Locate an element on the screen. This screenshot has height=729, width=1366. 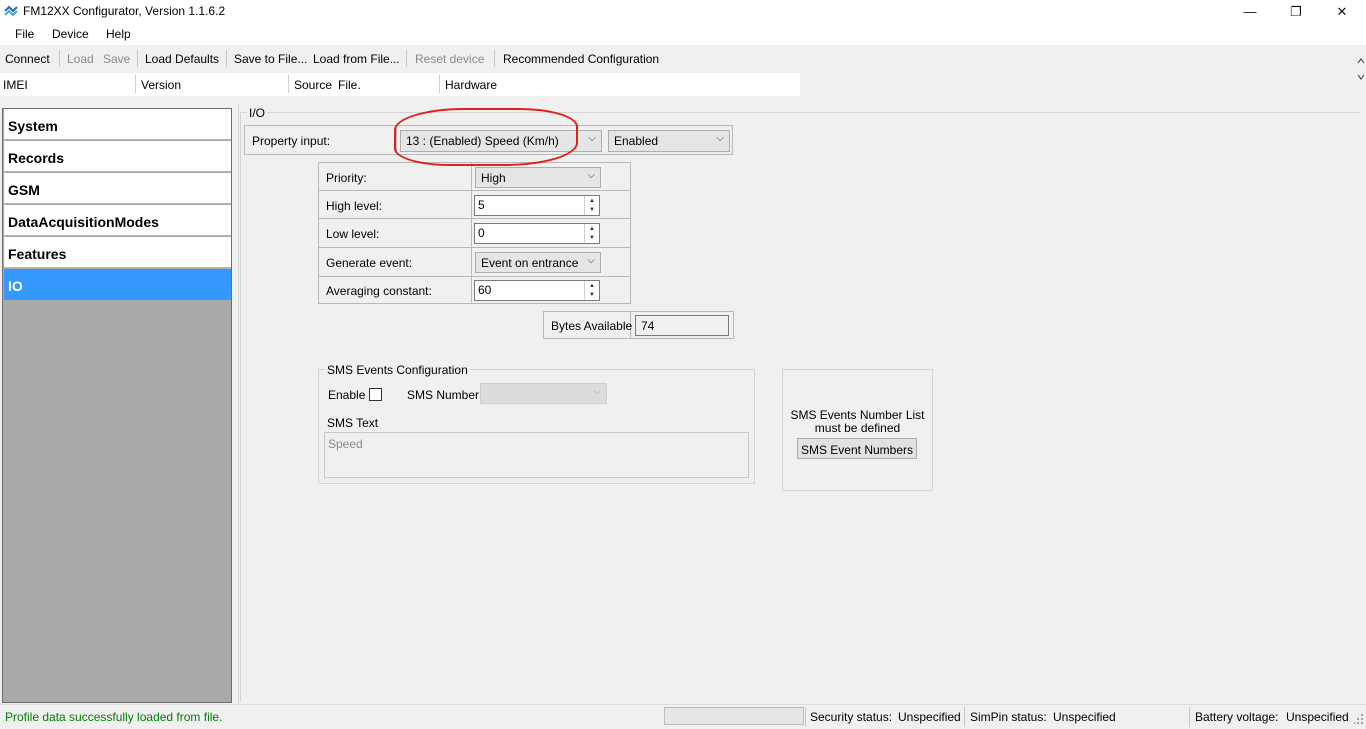
load-defaults-button: Load Defaults is located at coordinates (182, 59).